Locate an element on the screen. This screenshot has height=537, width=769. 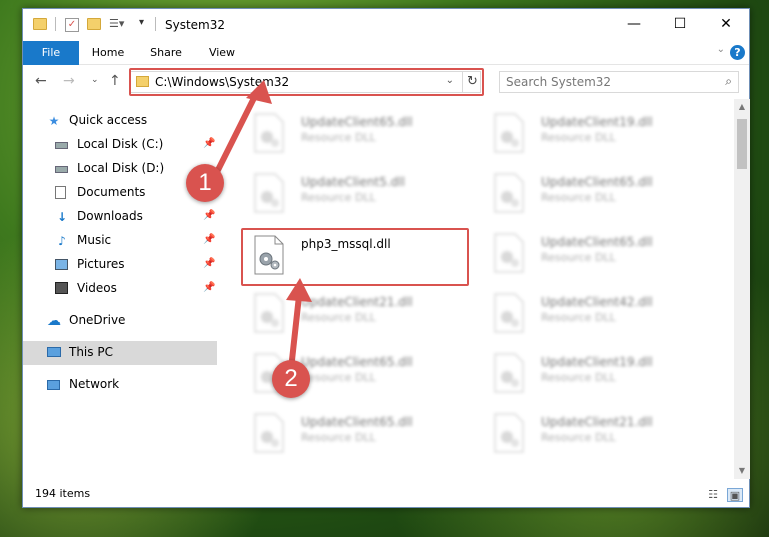
properties-check-icon: ✓ is located at coordinates (72, 25).